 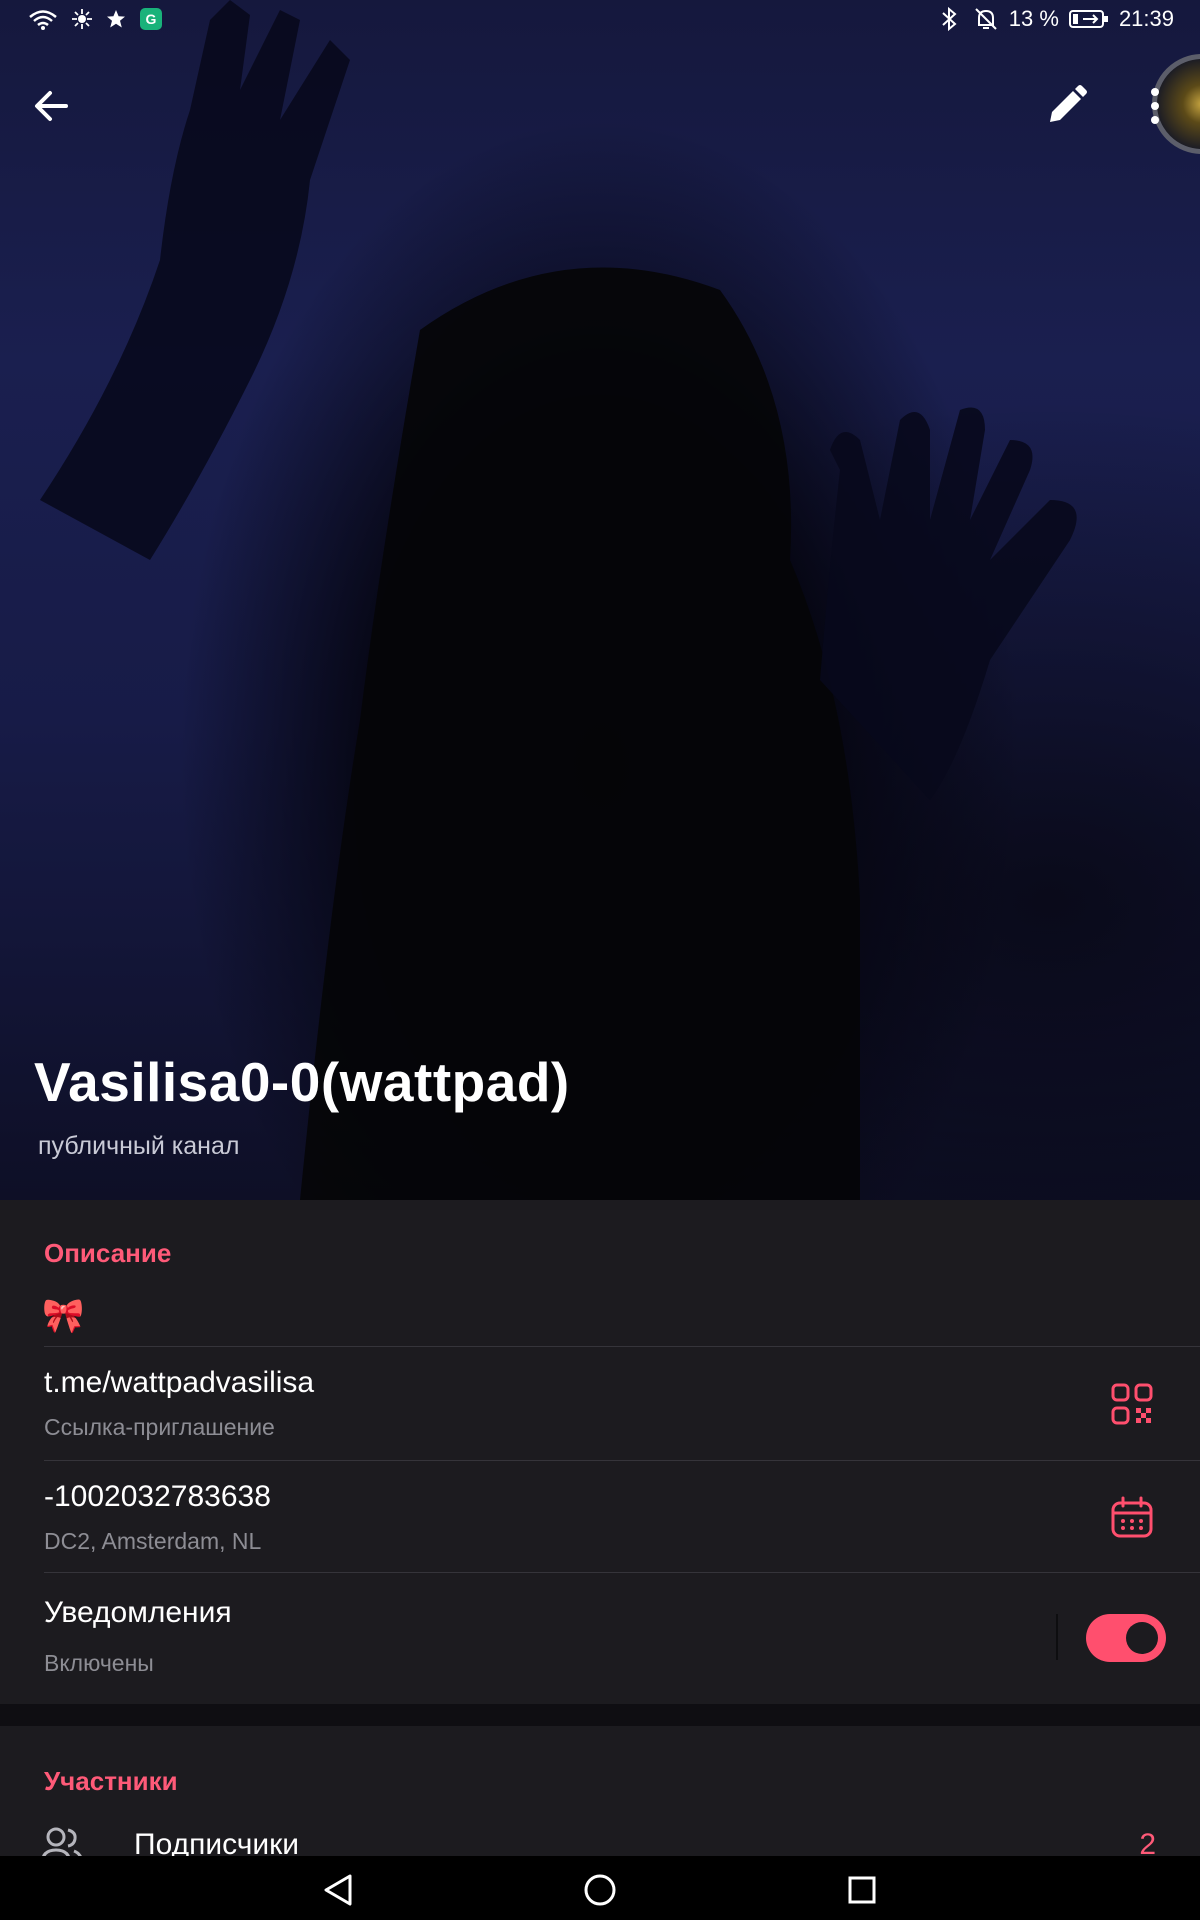 I want to click on channel-id-value: -1002032783638, so click(x=157, y=1497).